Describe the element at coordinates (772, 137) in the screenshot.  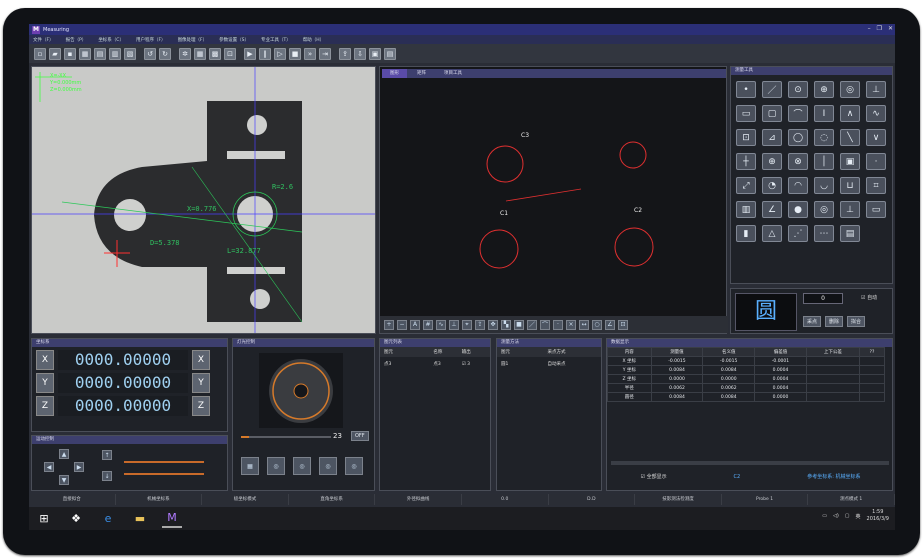
I see `measure-tool-14-icon: ⊿` at that location.